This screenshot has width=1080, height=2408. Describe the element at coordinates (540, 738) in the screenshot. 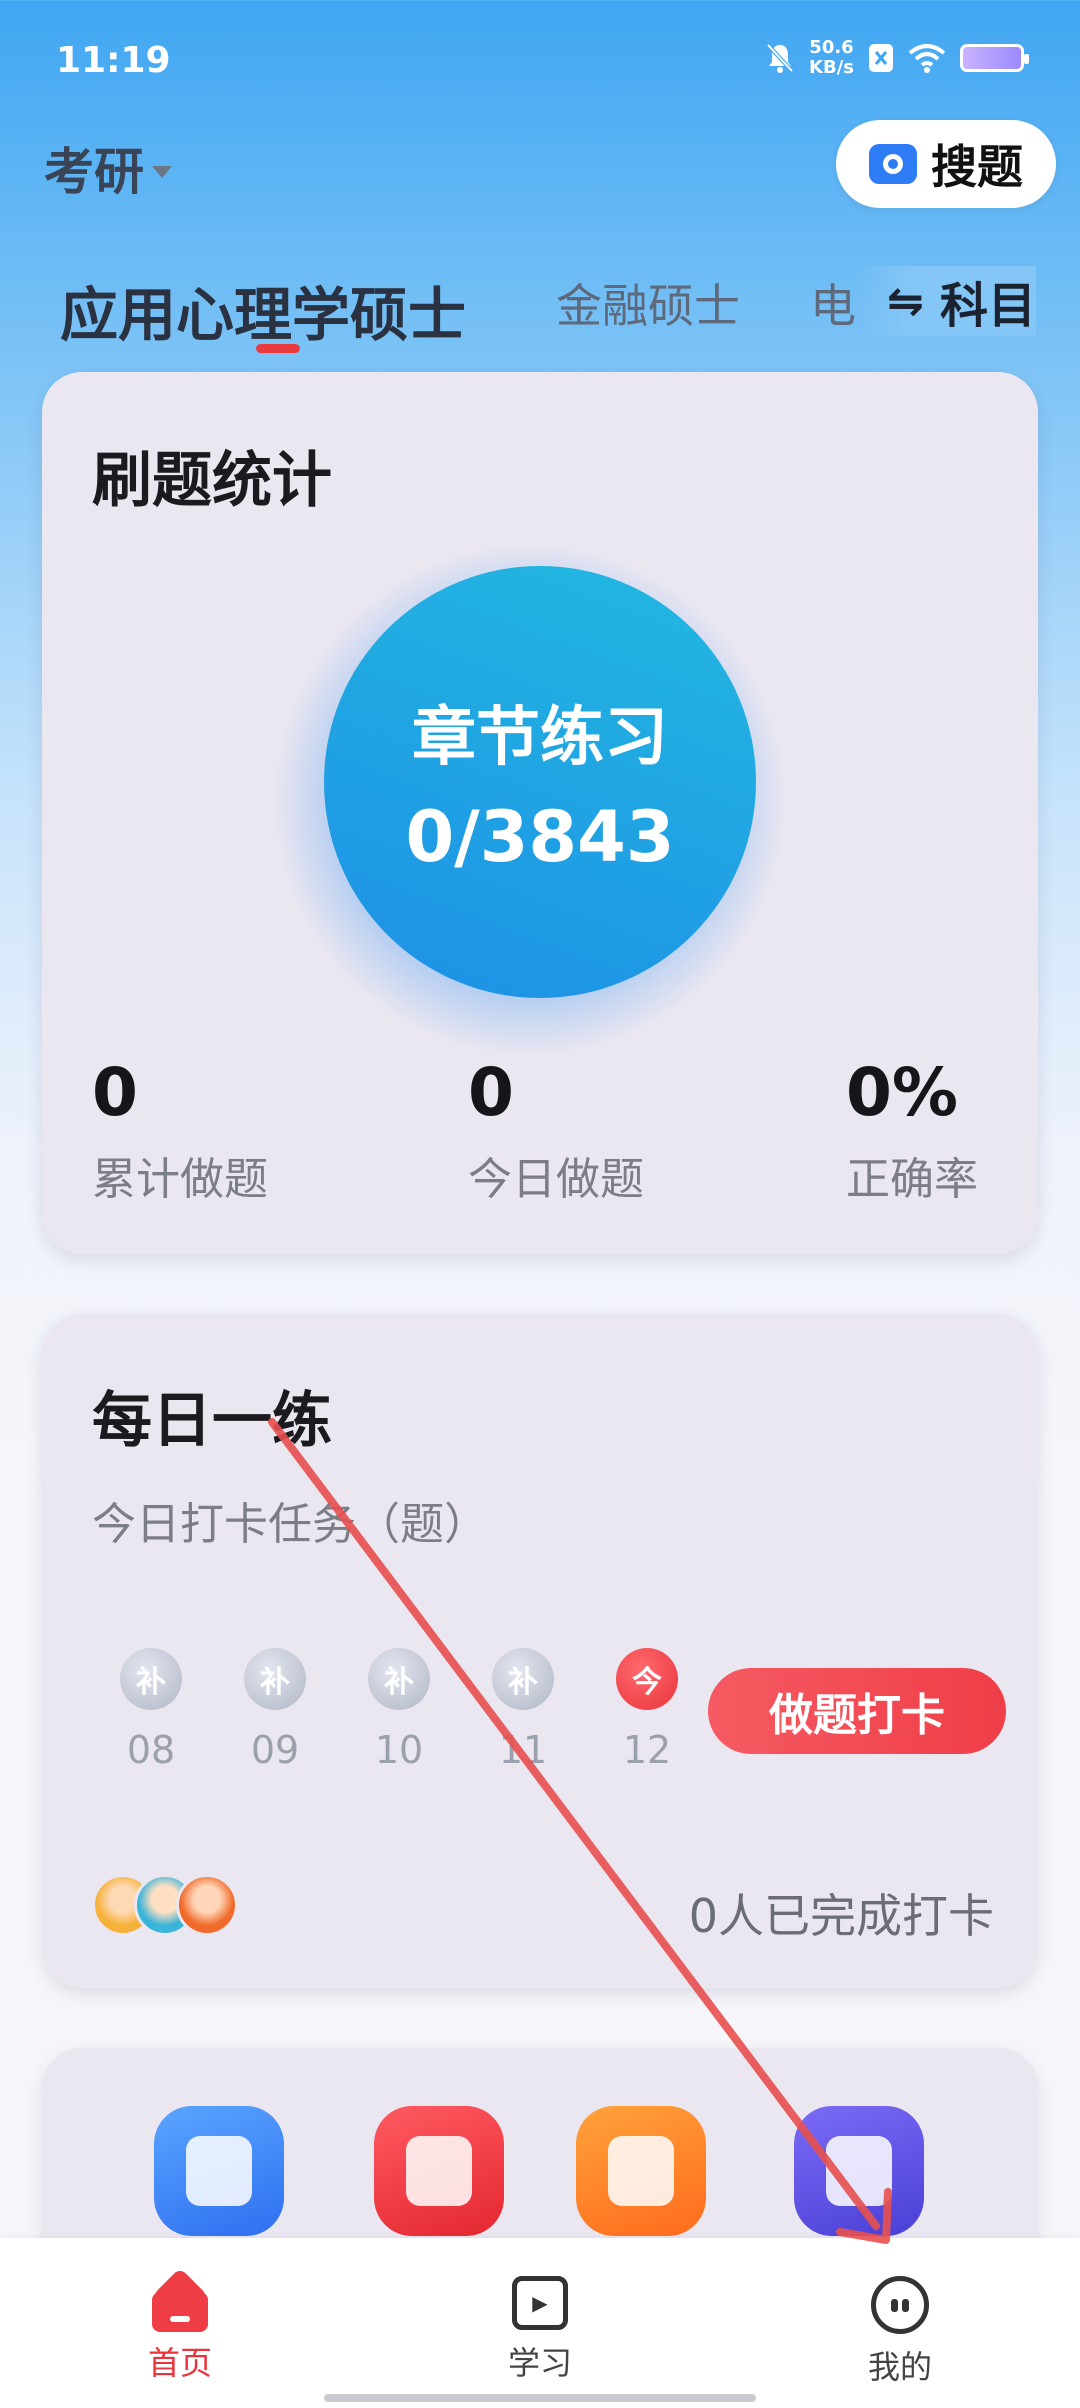

I see `chapter-practice-label: 章节练习` at that location.